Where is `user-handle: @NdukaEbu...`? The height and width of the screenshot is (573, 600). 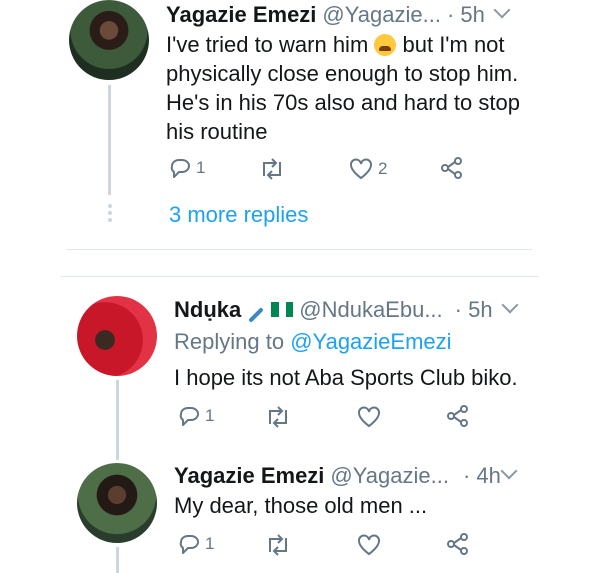 user-handle: @NdukaEbu... is located at coordinates (370, 310).